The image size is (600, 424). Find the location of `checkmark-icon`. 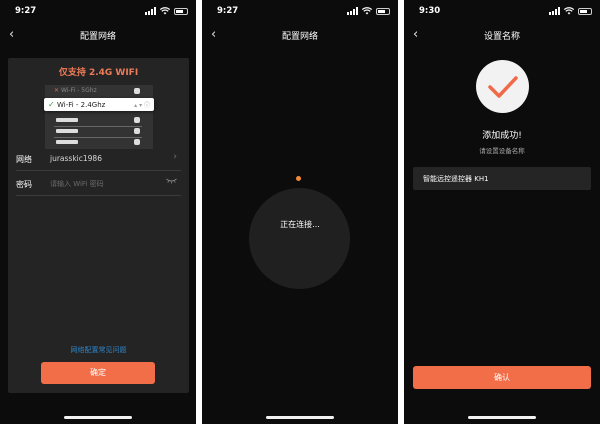

checkmark-icon is located at coordinates (503, 87).